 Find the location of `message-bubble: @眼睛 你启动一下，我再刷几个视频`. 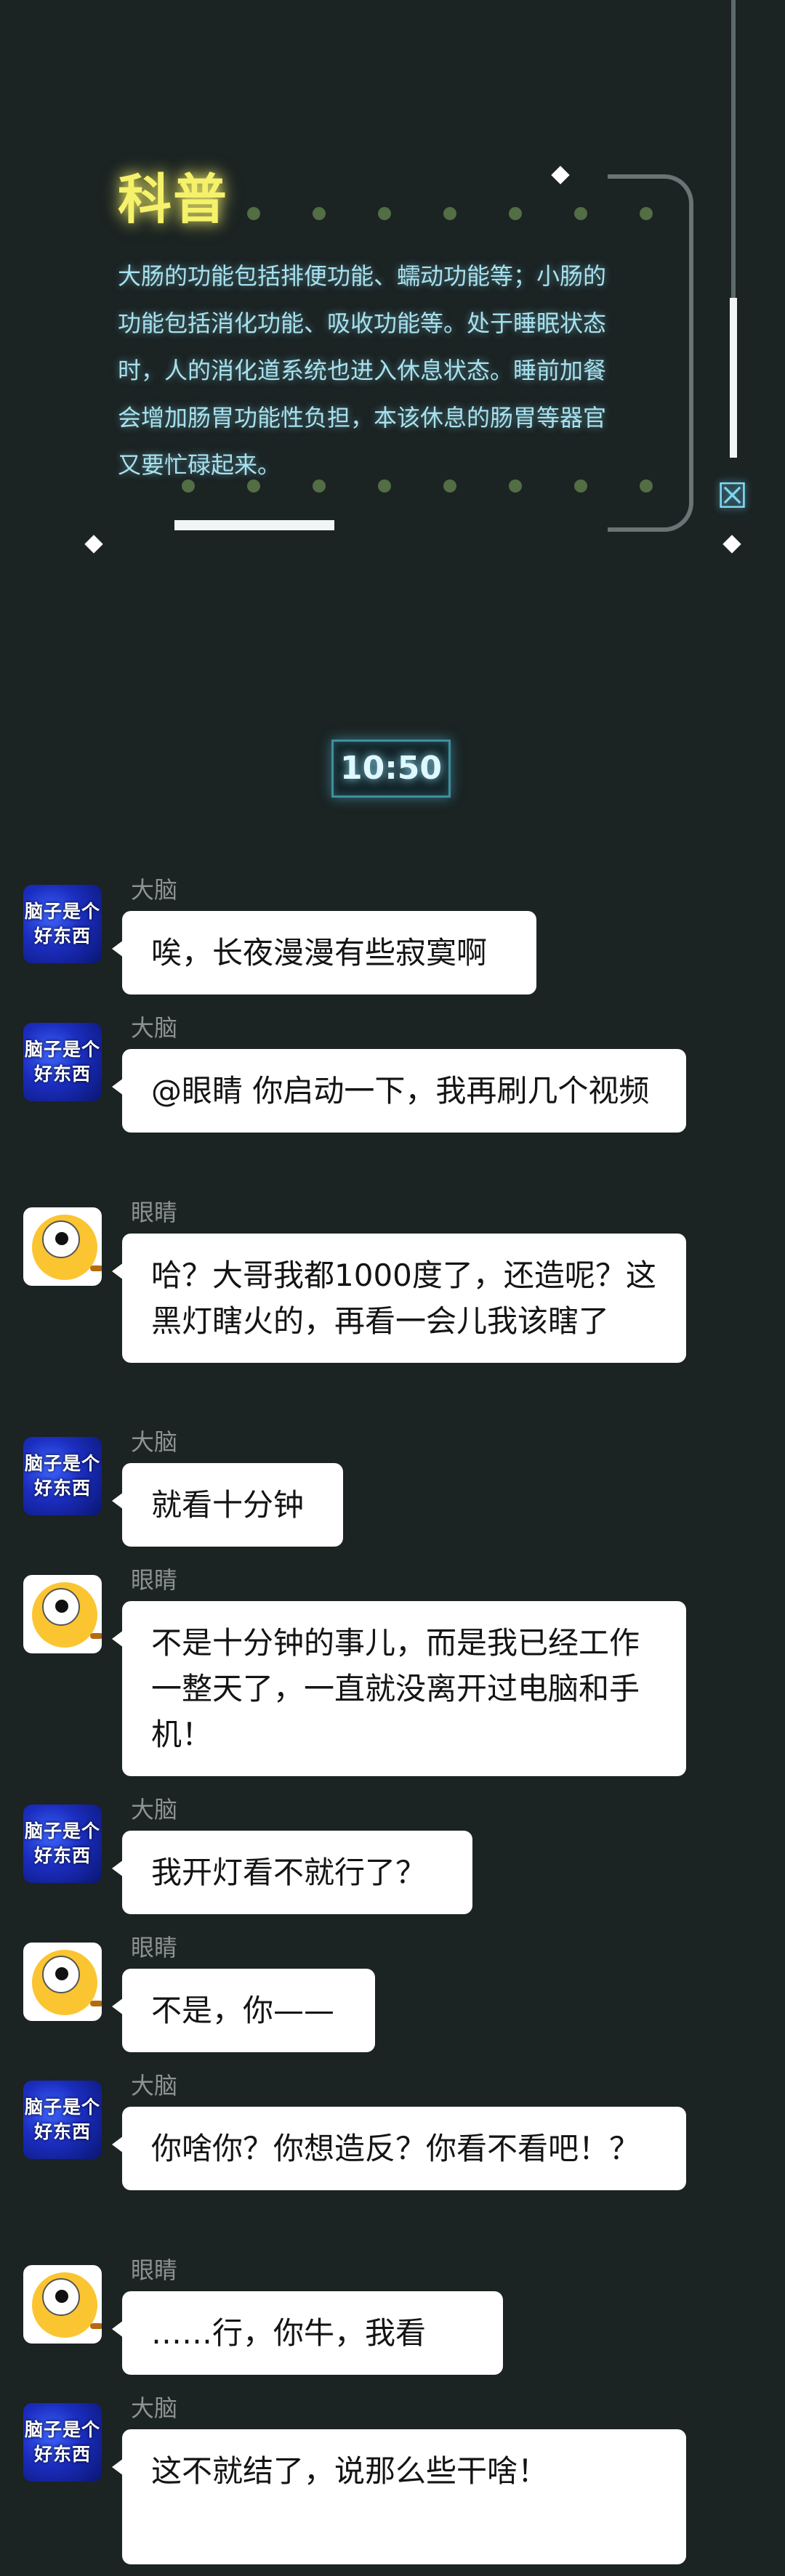

message-bubble: @眼睛 你启动一下，我再刷几个视频 is located at coordinates (399, 1091).